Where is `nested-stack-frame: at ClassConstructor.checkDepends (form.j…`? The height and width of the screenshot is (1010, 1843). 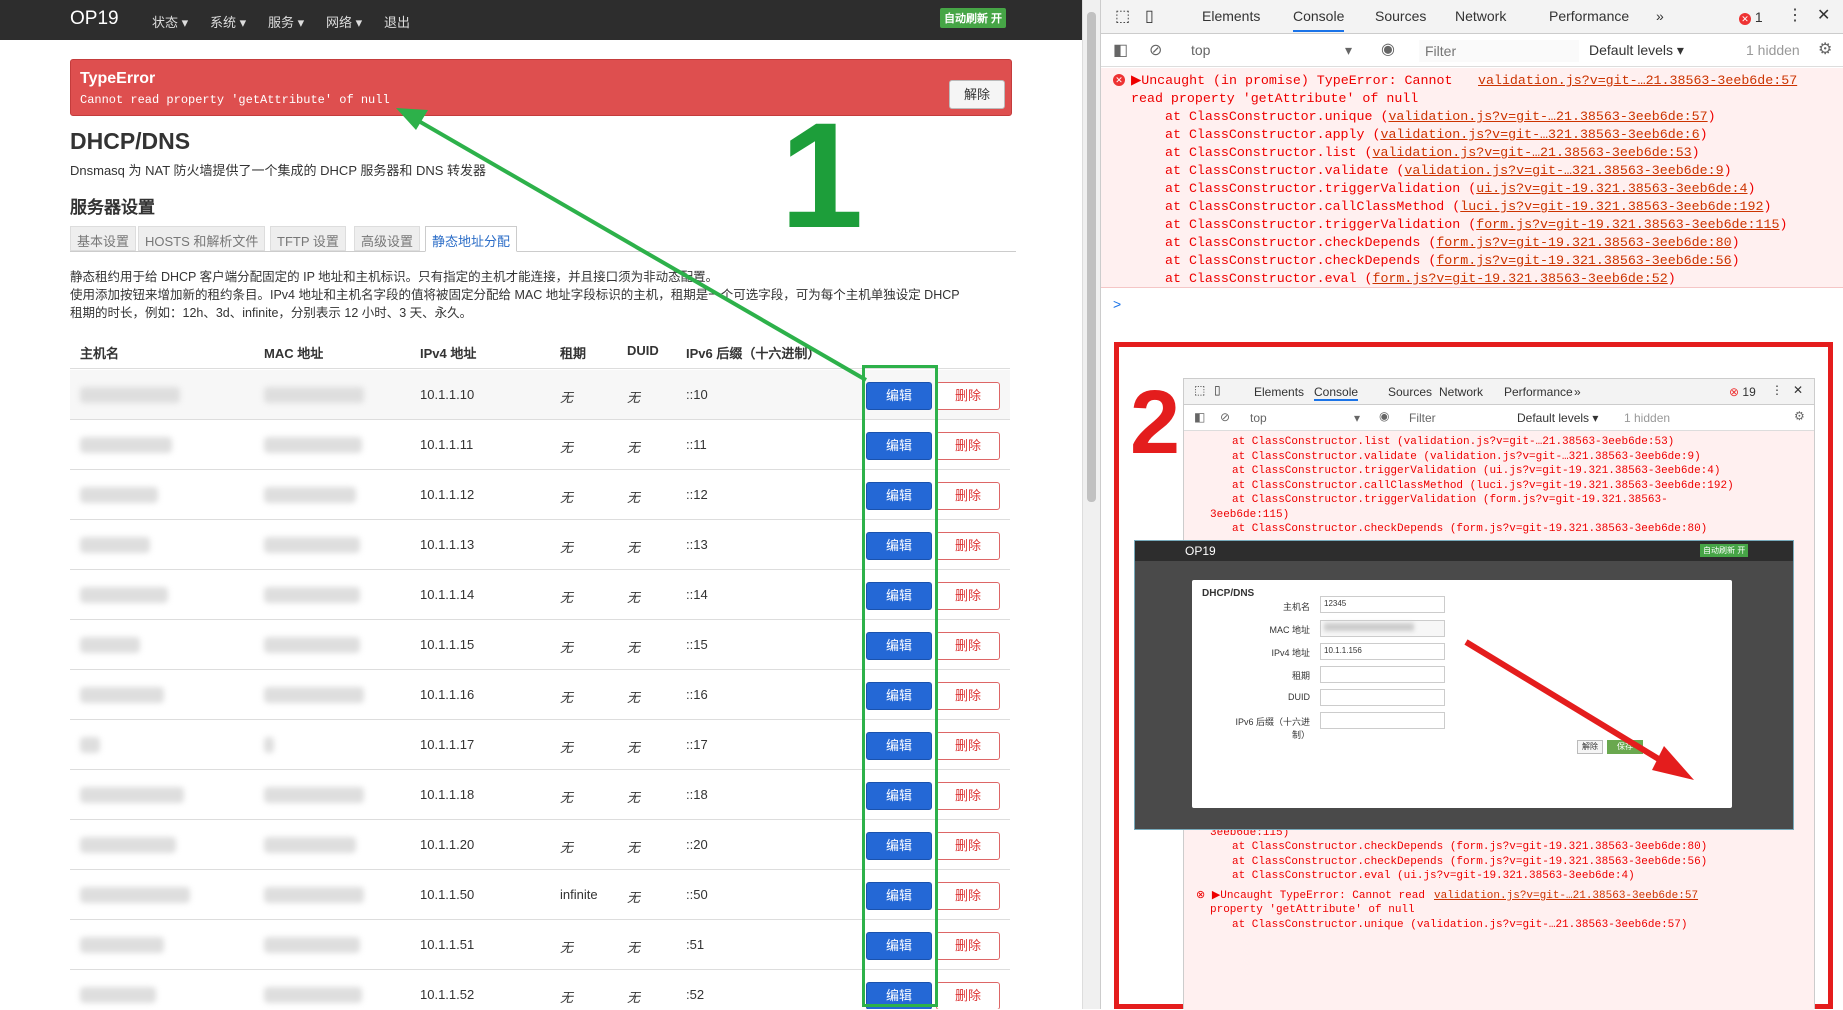 nested-stack-frame: at ClassConstructor.checkDepends (form.j… is located at coordinates (1470, 861).